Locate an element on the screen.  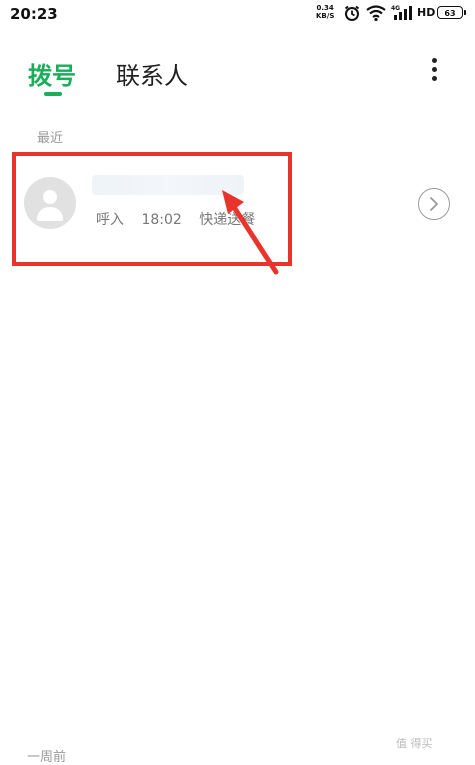
signal-icon: 4G is located at coordinates (402, 15).